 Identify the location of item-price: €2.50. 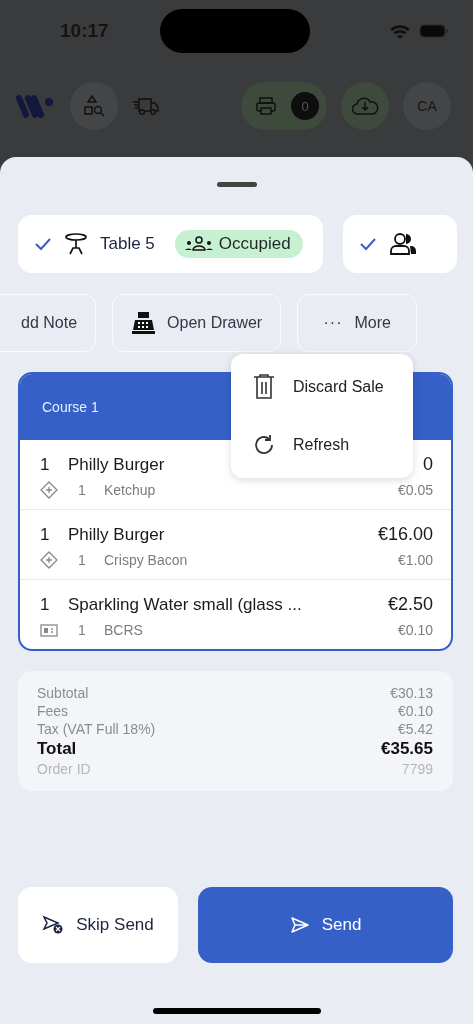
(410, 604).